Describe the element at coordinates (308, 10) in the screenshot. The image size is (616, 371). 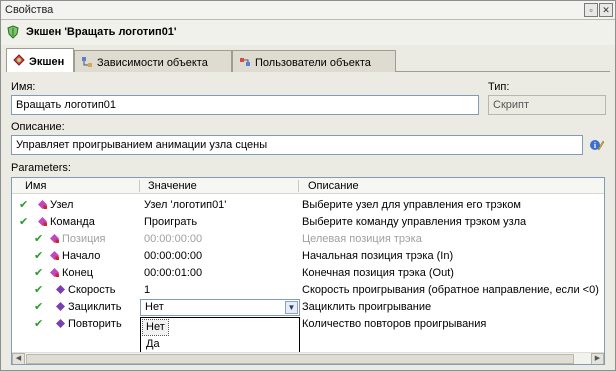
I see `title-bar: Свойства ▫ ✕` at that location.